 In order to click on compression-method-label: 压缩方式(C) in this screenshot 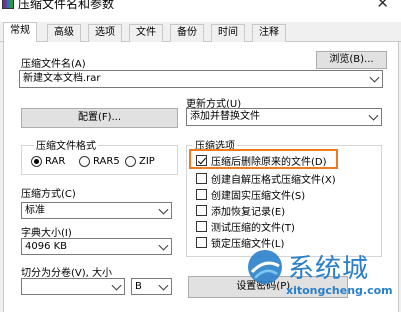, I will do `click(48, 194)`.